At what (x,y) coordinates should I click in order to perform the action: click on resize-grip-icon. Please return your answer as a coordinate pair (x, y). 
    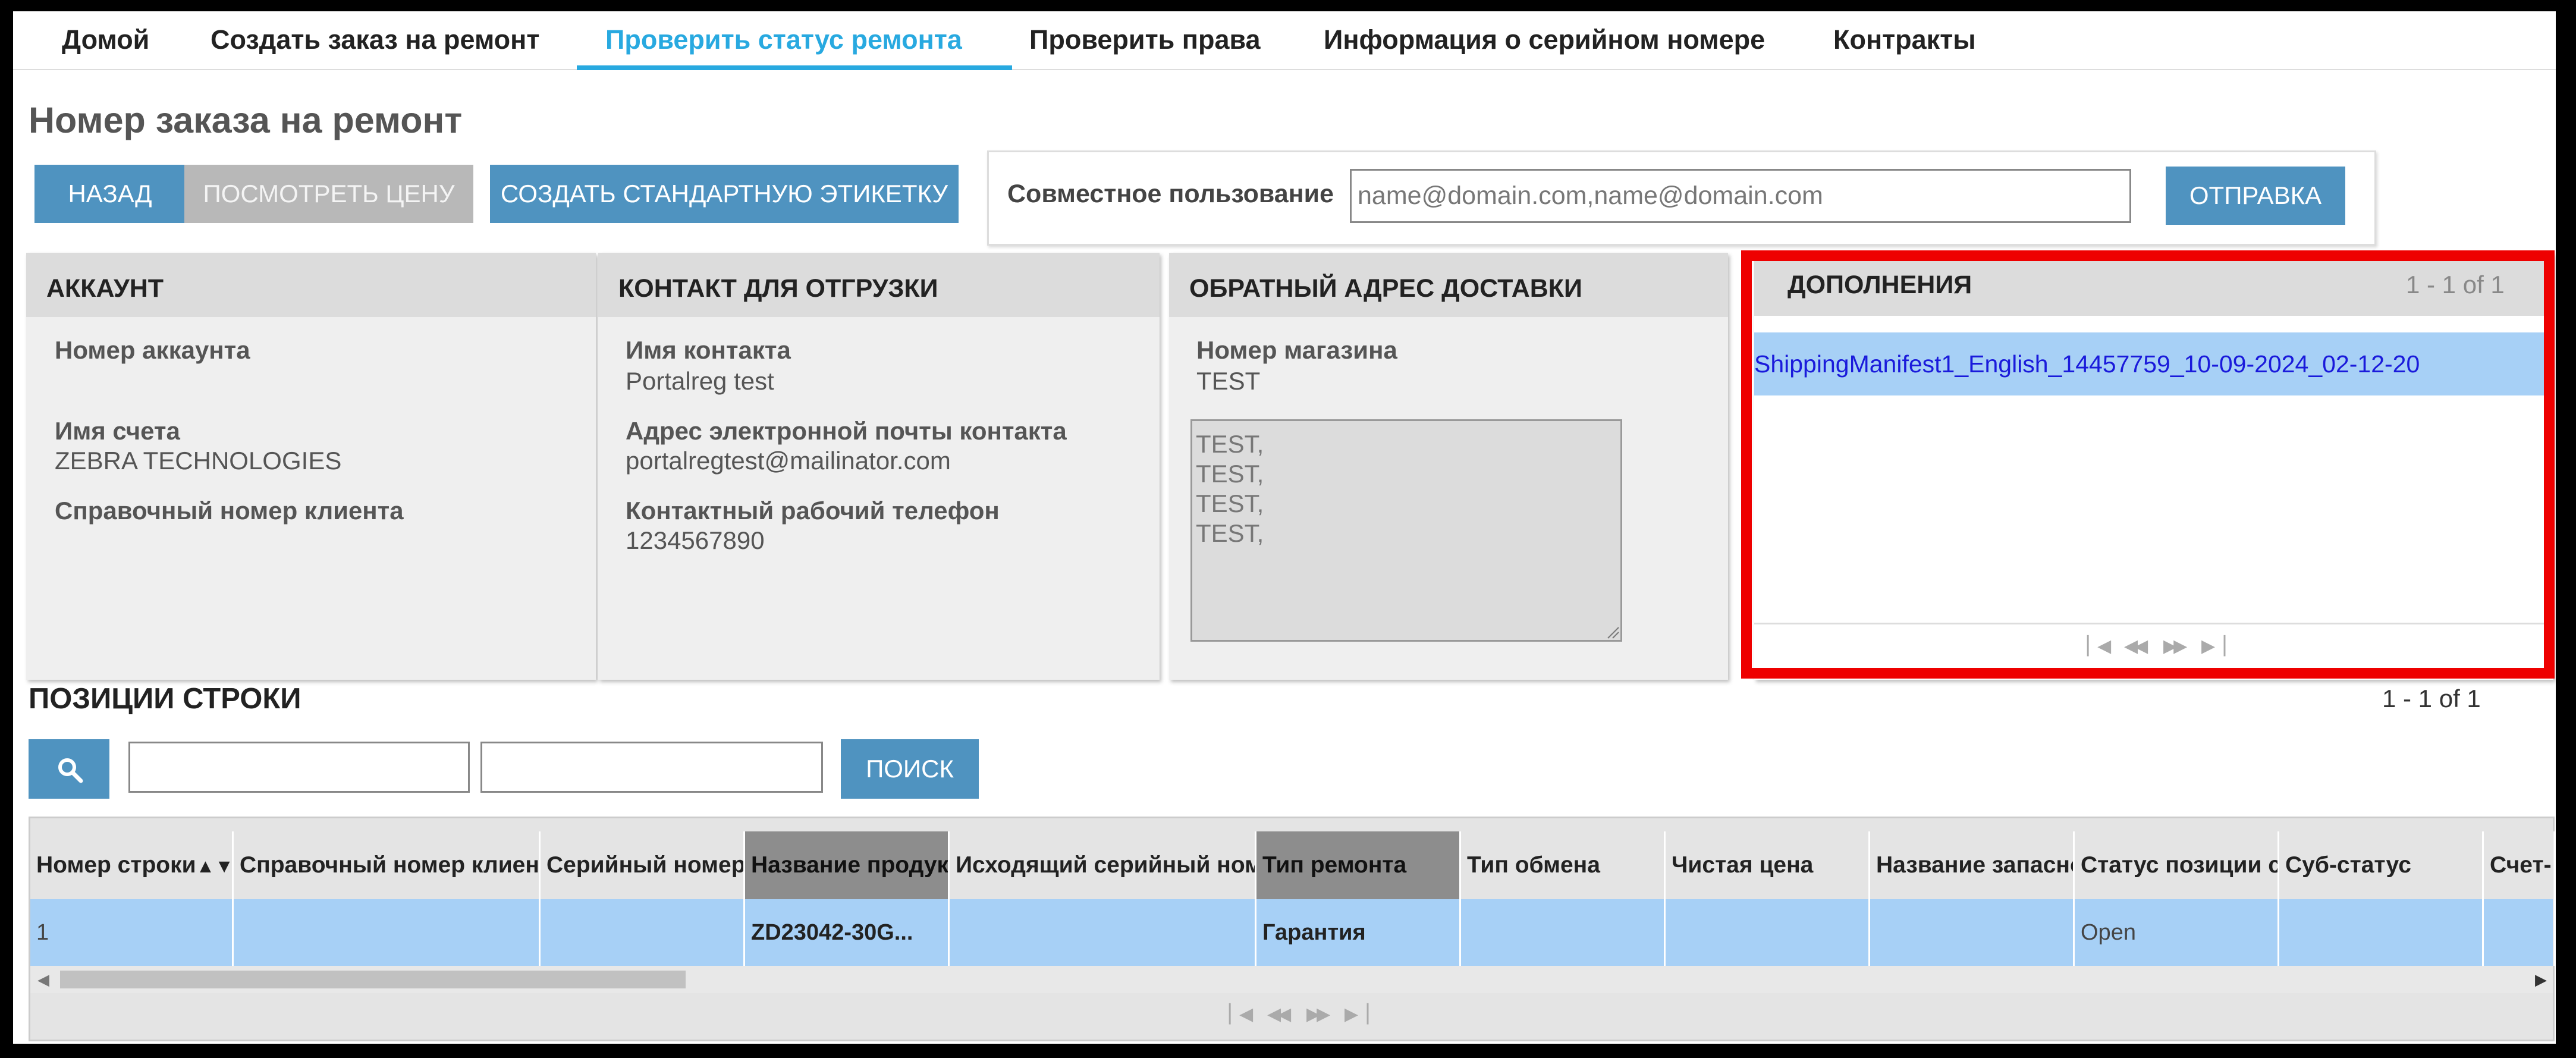
    Looking at the image, I should click on (1613, 632).